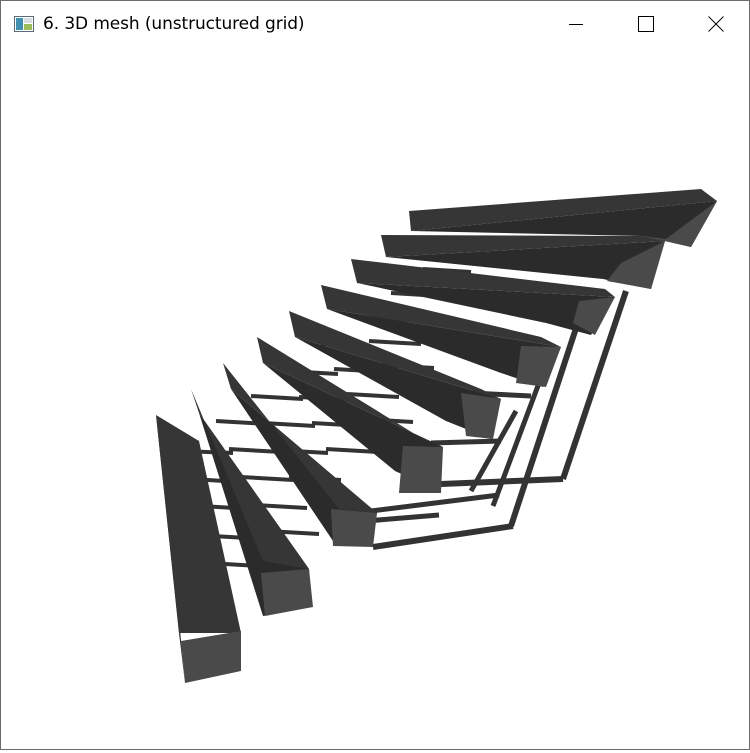 The width and height of the screenshot is (750, 753). Describe the element at coordinates (24, 24) in the screenshot. I see `app-window-icon` at that location.